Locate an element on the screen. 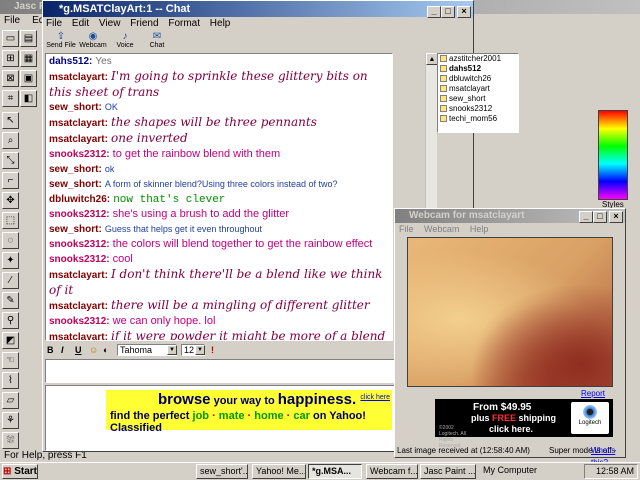 The image size is (640, 480). lasso-tool-icon: ◌ is located at coordinates (10, 240).